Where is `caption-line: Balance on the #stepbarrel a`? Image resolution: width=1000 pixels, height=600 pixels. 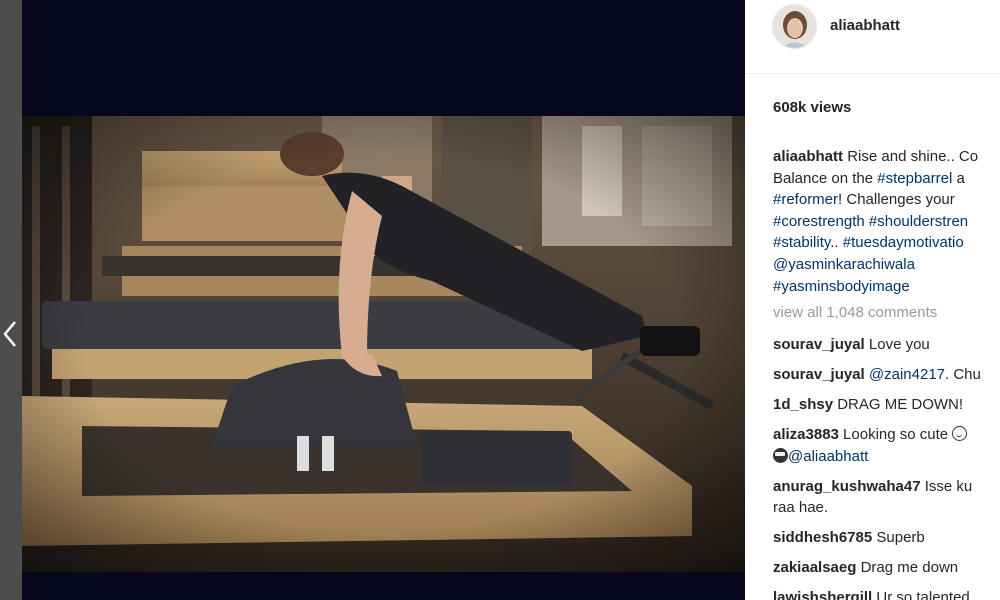 caption-line: Balance on the #stepbarrel a is located at coordinates (886, 179).